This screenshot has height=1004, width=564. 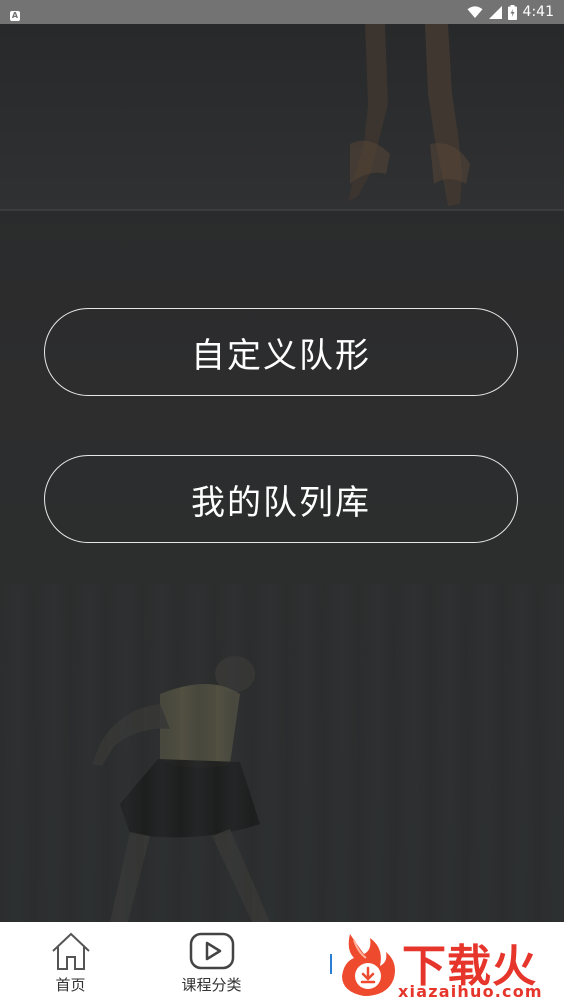 What do you see at coordinates (470, 991) in the screenshot?
I see `watermark-url: xiazaihuo.com` at bounding box center [470, 991].